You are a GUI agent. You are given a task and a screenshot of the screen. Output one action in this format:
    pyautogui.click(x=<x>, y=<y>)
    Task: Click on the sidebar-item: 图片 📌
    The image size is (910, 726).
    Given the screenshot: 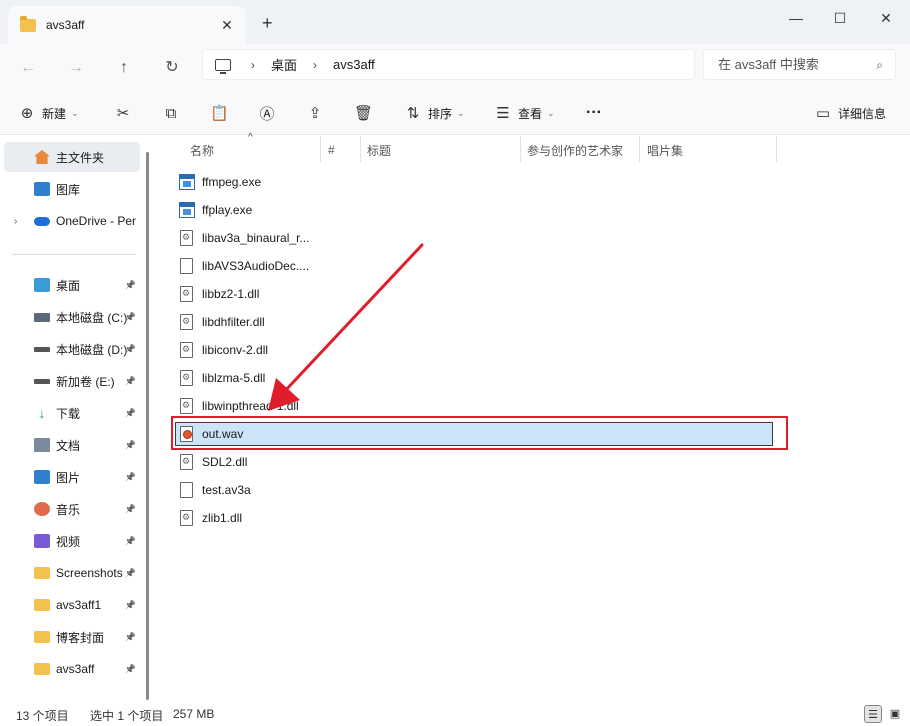 What is the action you would take?
    pyautogui.click(x=72, y=477)
    